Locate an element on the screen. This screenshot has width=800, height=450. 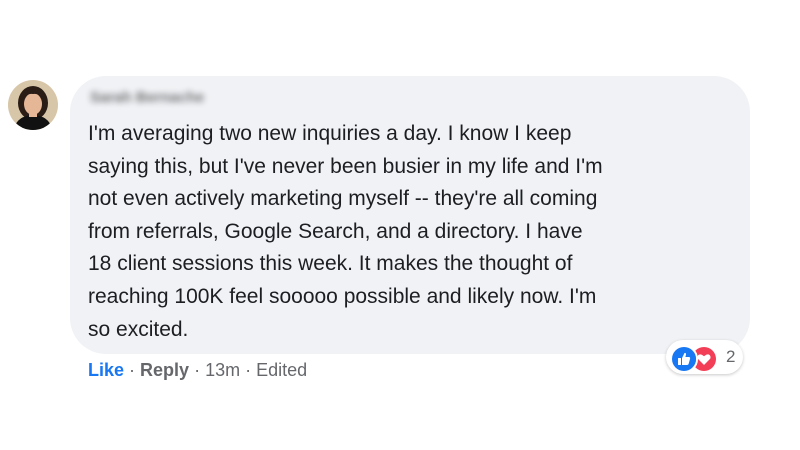
reply-link: Reply is located at coordinates (164, 370).